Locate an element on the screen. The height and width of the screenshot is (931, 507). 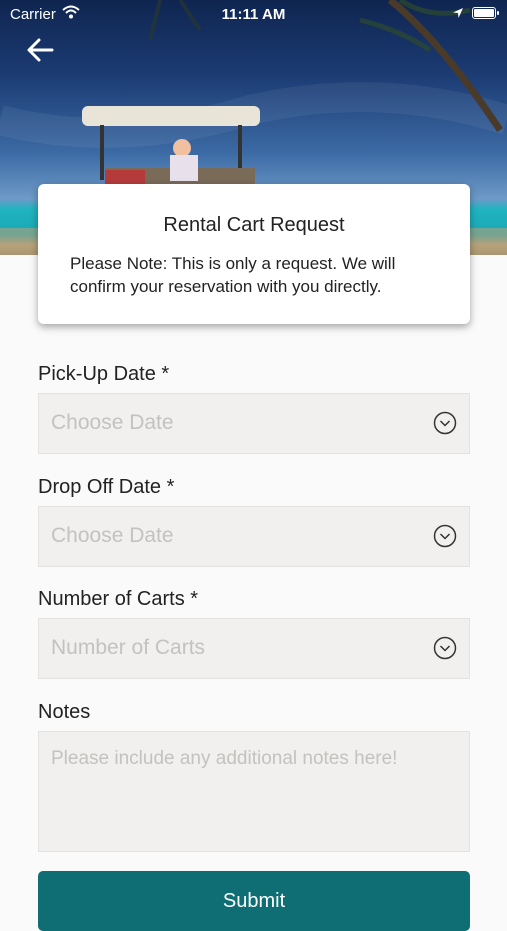
carts-label: Number of Carts * is located at coordinates (118, 599).